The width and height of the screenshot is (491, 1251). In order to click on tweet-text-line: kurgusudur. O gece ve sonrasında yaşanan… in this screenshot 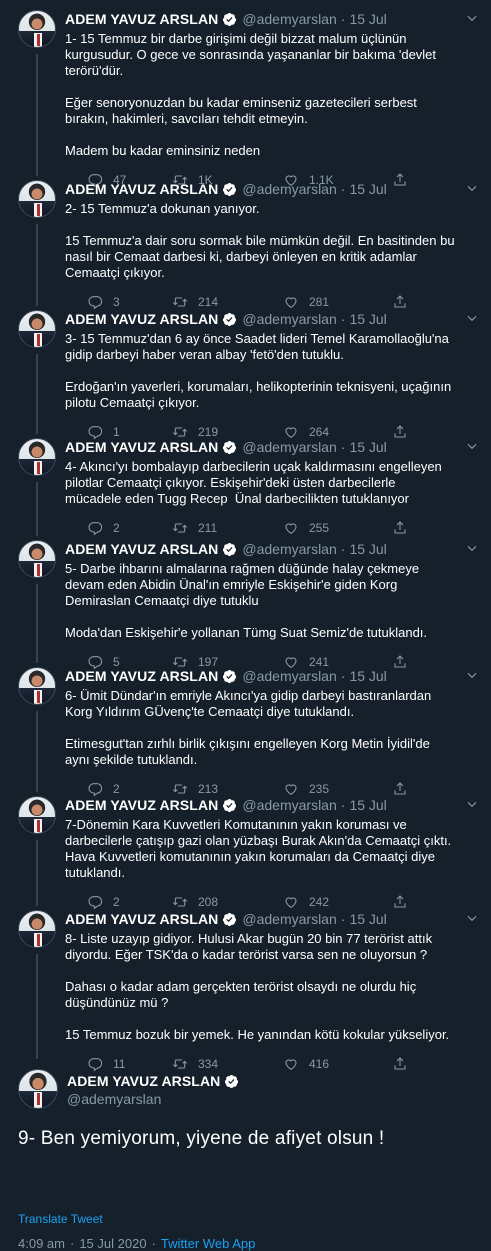, I will do `click(251, 54)`.